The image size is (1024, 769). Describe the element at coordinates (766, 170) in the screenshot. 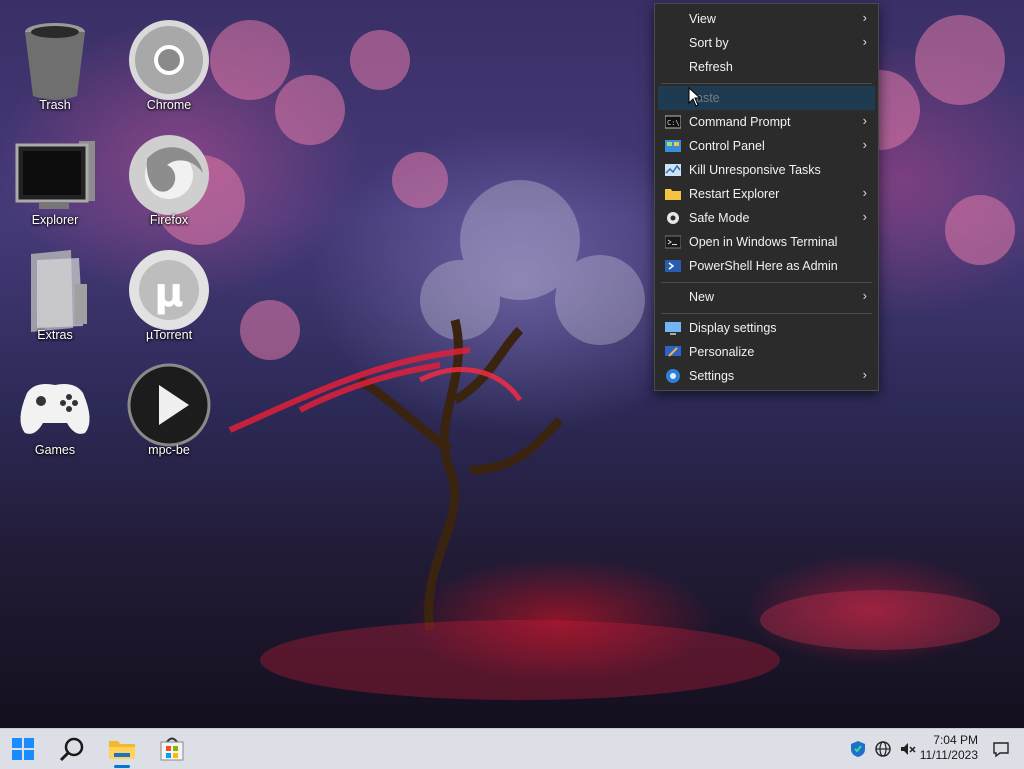

I see `menu-item-kill-unresponsive-tasks: Kill Unresponsive Tasks` at that location.